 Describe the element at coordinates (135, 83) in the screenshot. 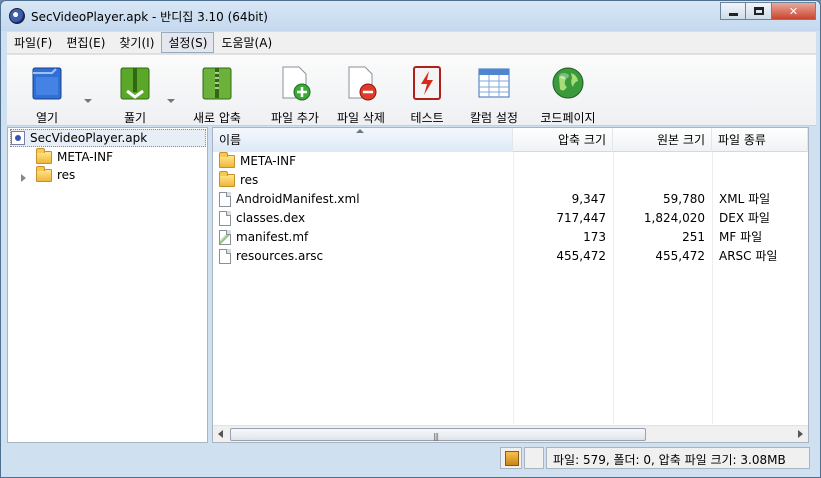

I see `extract-icon` at that location.